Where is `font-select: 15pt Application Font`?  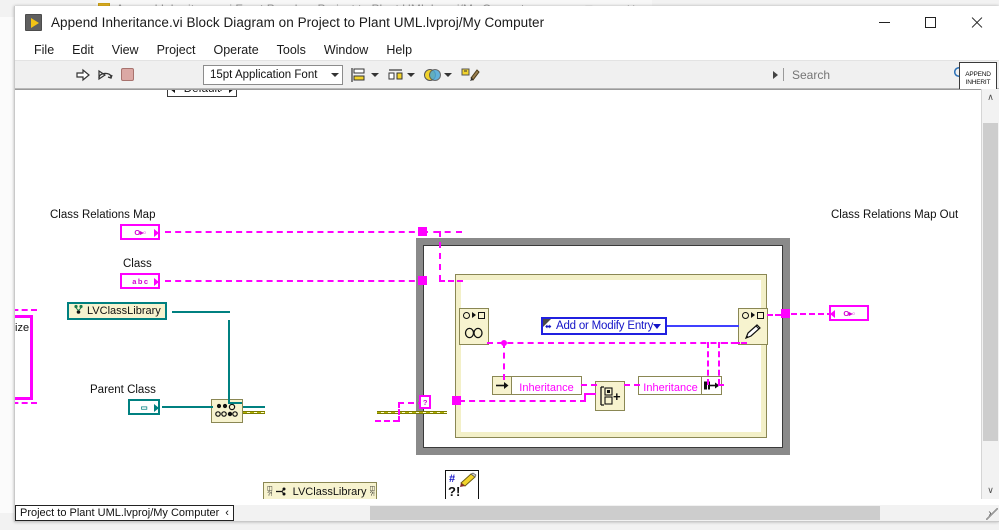 font-select: 15pt Application Font is located at coordinates (273, 74).